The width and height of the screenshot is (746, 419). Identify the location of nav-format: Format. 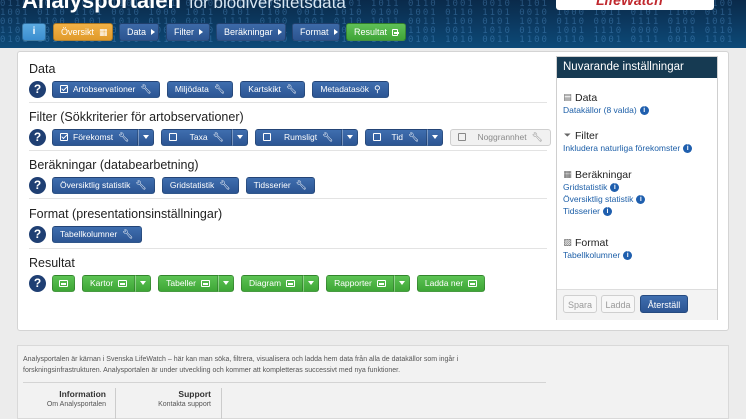
(316, 32).